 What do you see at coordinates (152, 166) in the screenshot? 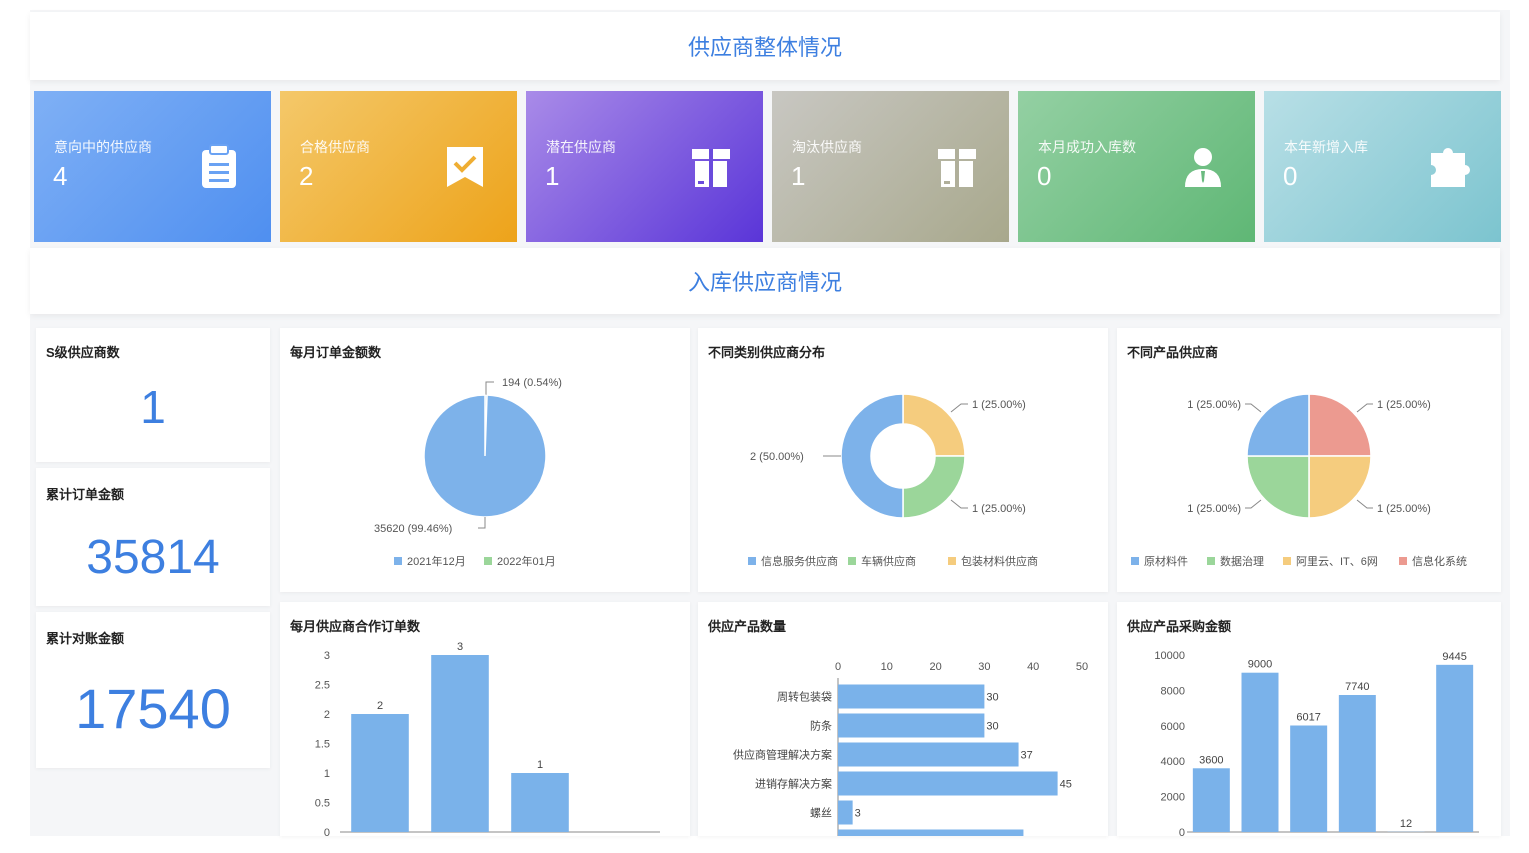
I see `kpi-card-intended: 意向中的供应商 4` at bounding box center [152, 166].